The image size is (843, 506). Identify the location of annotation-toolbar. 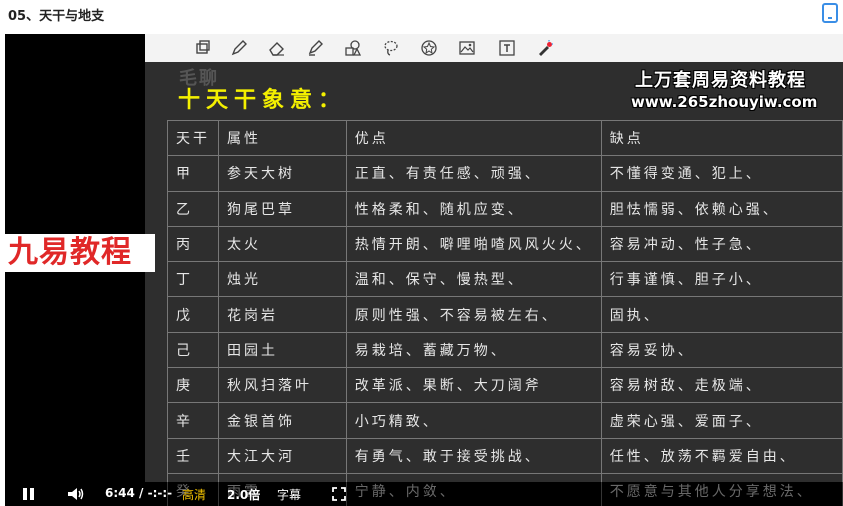
(494, 48).